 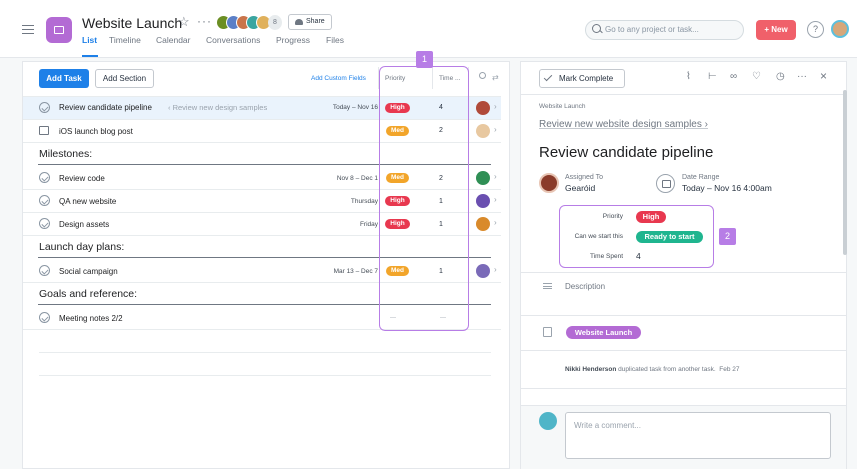 I want to click on like-icon: ♡, so click(x=756, y=76).